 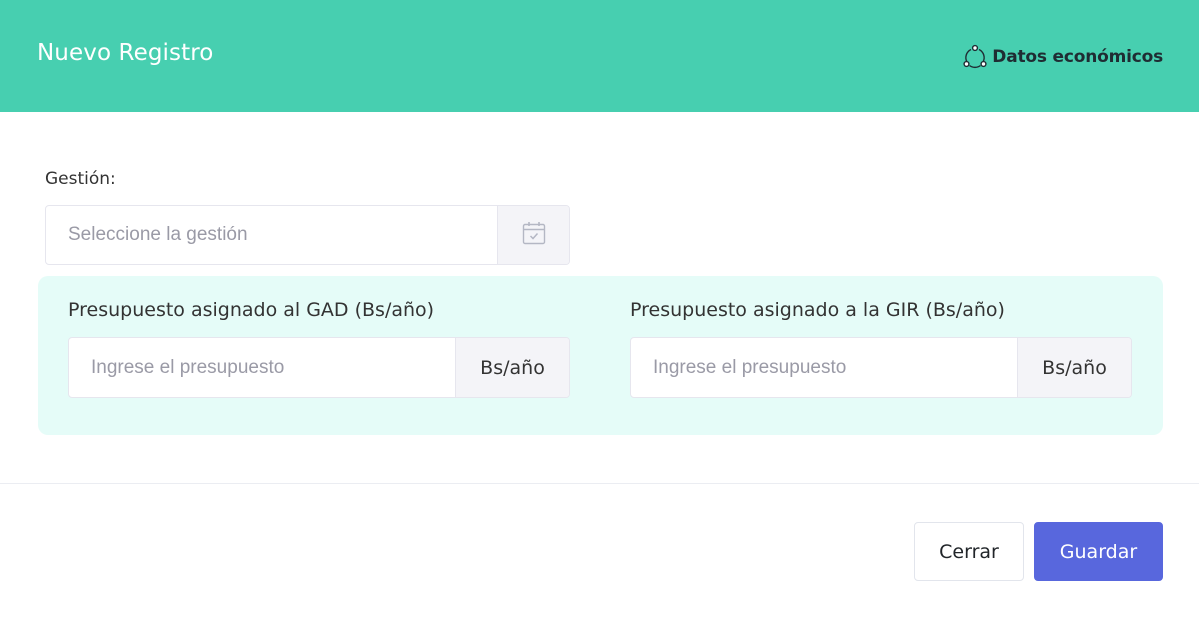 I want to click on gir-budget-unit: Bs/año, so click(x=1074, y=367).